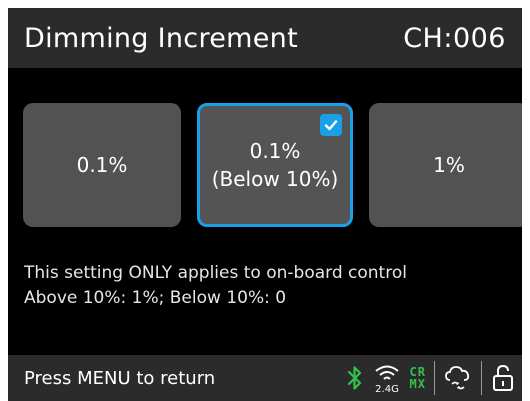 The image size is (530, 401). I want to click on svg-text: 2.4G, so click(387, 389).